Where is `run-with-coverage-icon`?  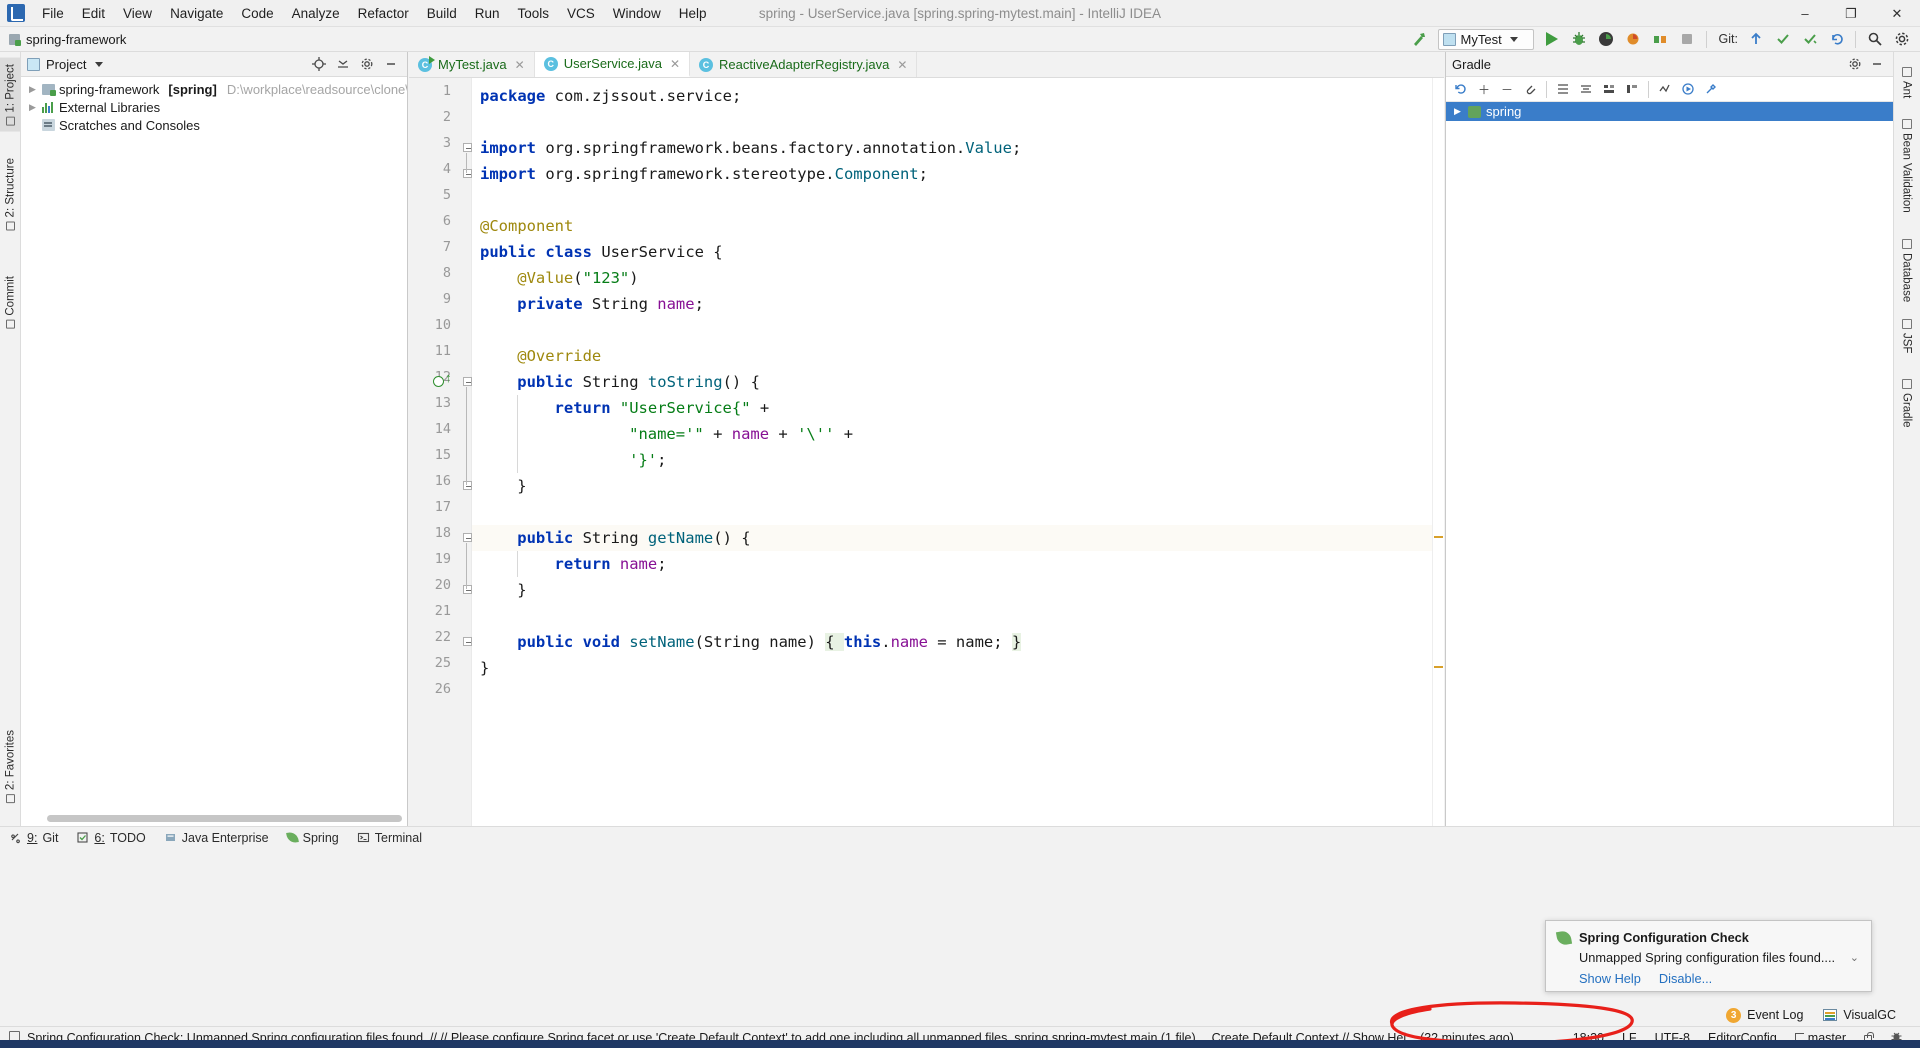 run-with-coverage-icon is located at coordinates (1606, 39).